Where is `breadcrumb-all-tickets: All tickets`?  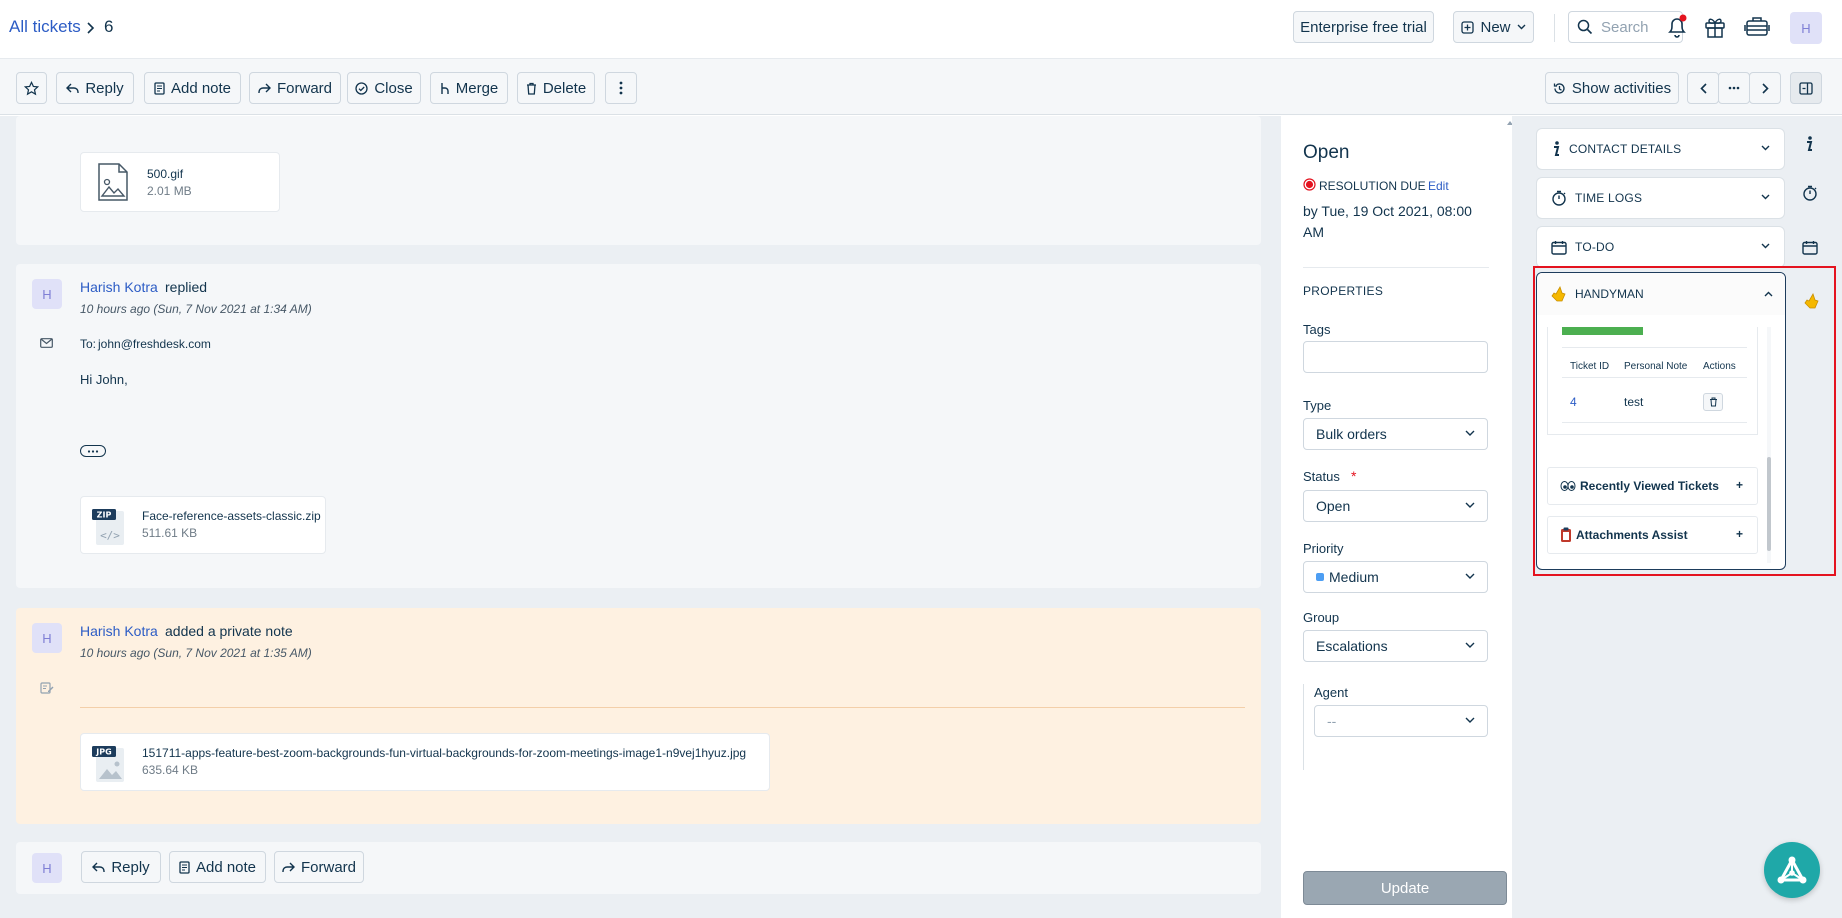 breadcrumb-all-tickets: All tickets is located at coordinates (45, 27).